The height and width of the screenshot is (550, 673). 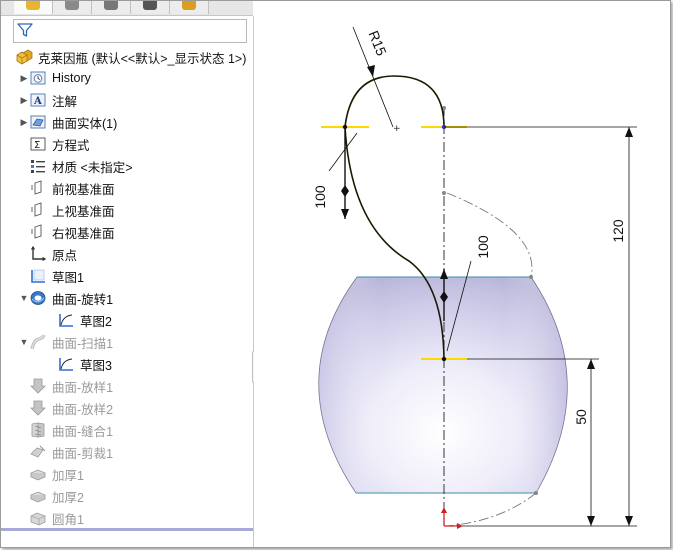 I want to click on tree-item-material: 材质 <未指定>, so click(x=81, y=166).